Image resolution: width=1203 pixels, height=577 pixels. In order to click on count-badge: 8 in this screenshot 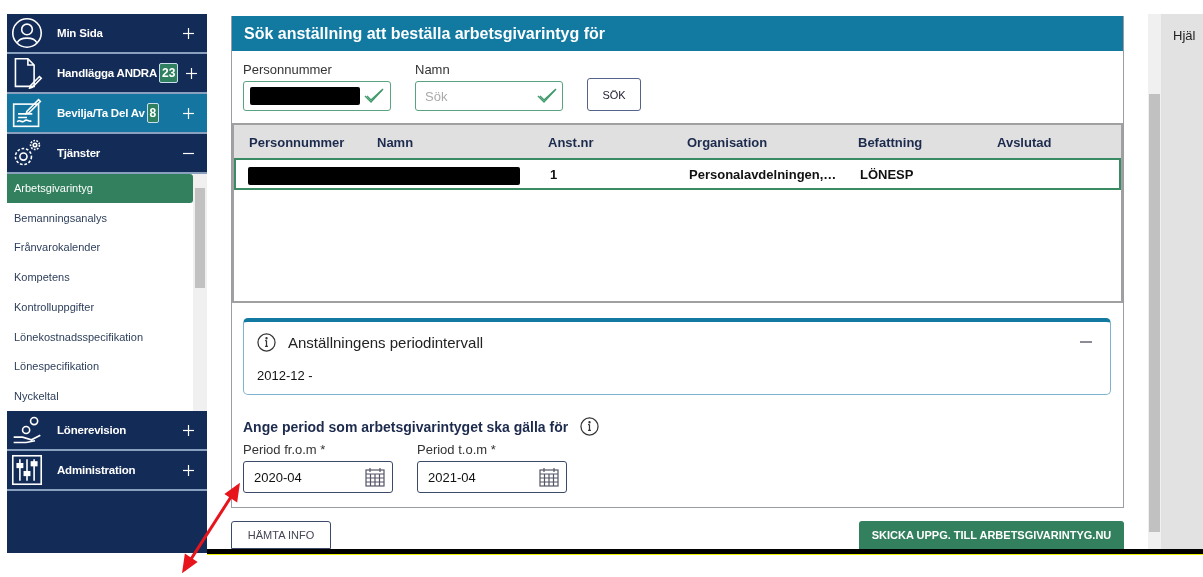, I will do `click(153, 113)`.